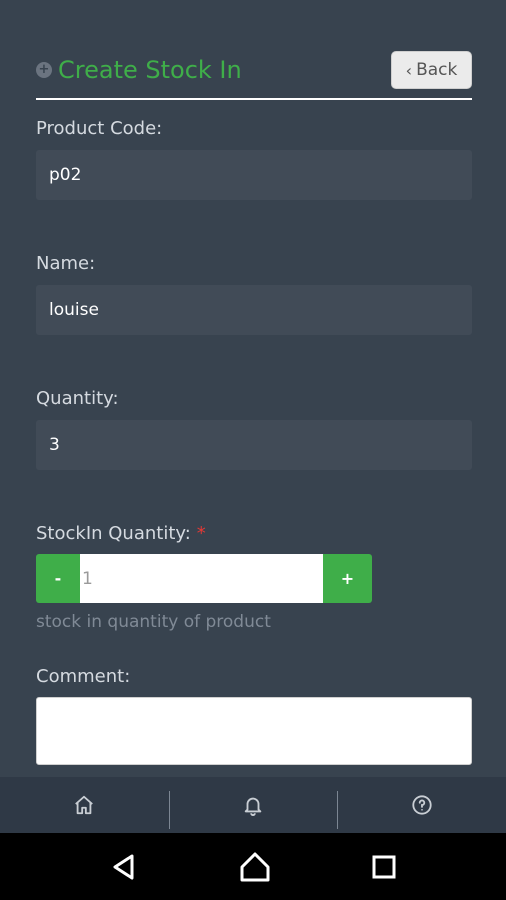  I want to click on decrement-button: -, so click(58, 578).